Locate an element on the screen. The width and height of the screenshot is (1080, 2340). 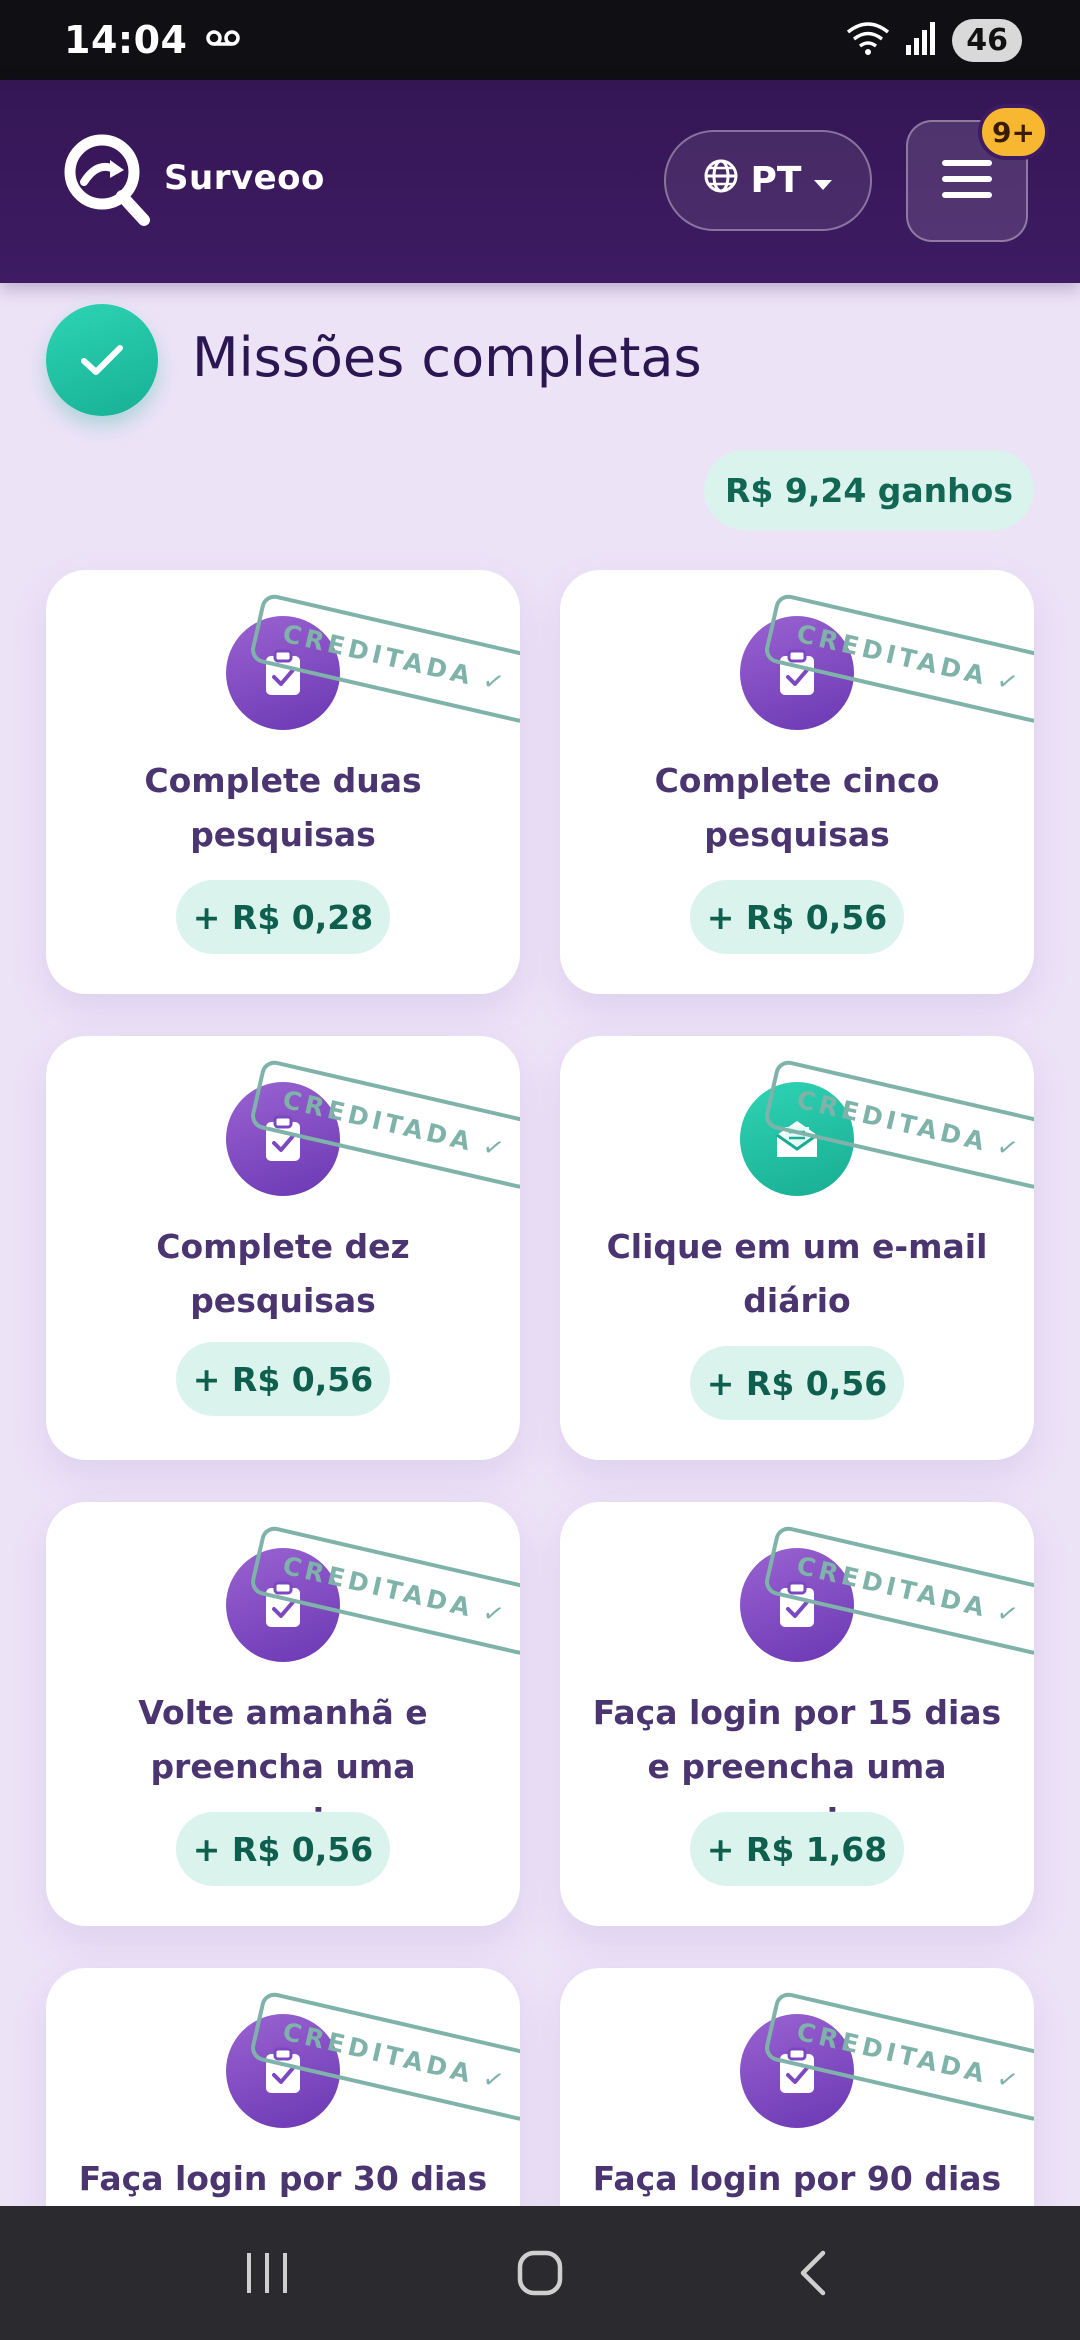
language-selector: PT is located at coordinates (768, 180).